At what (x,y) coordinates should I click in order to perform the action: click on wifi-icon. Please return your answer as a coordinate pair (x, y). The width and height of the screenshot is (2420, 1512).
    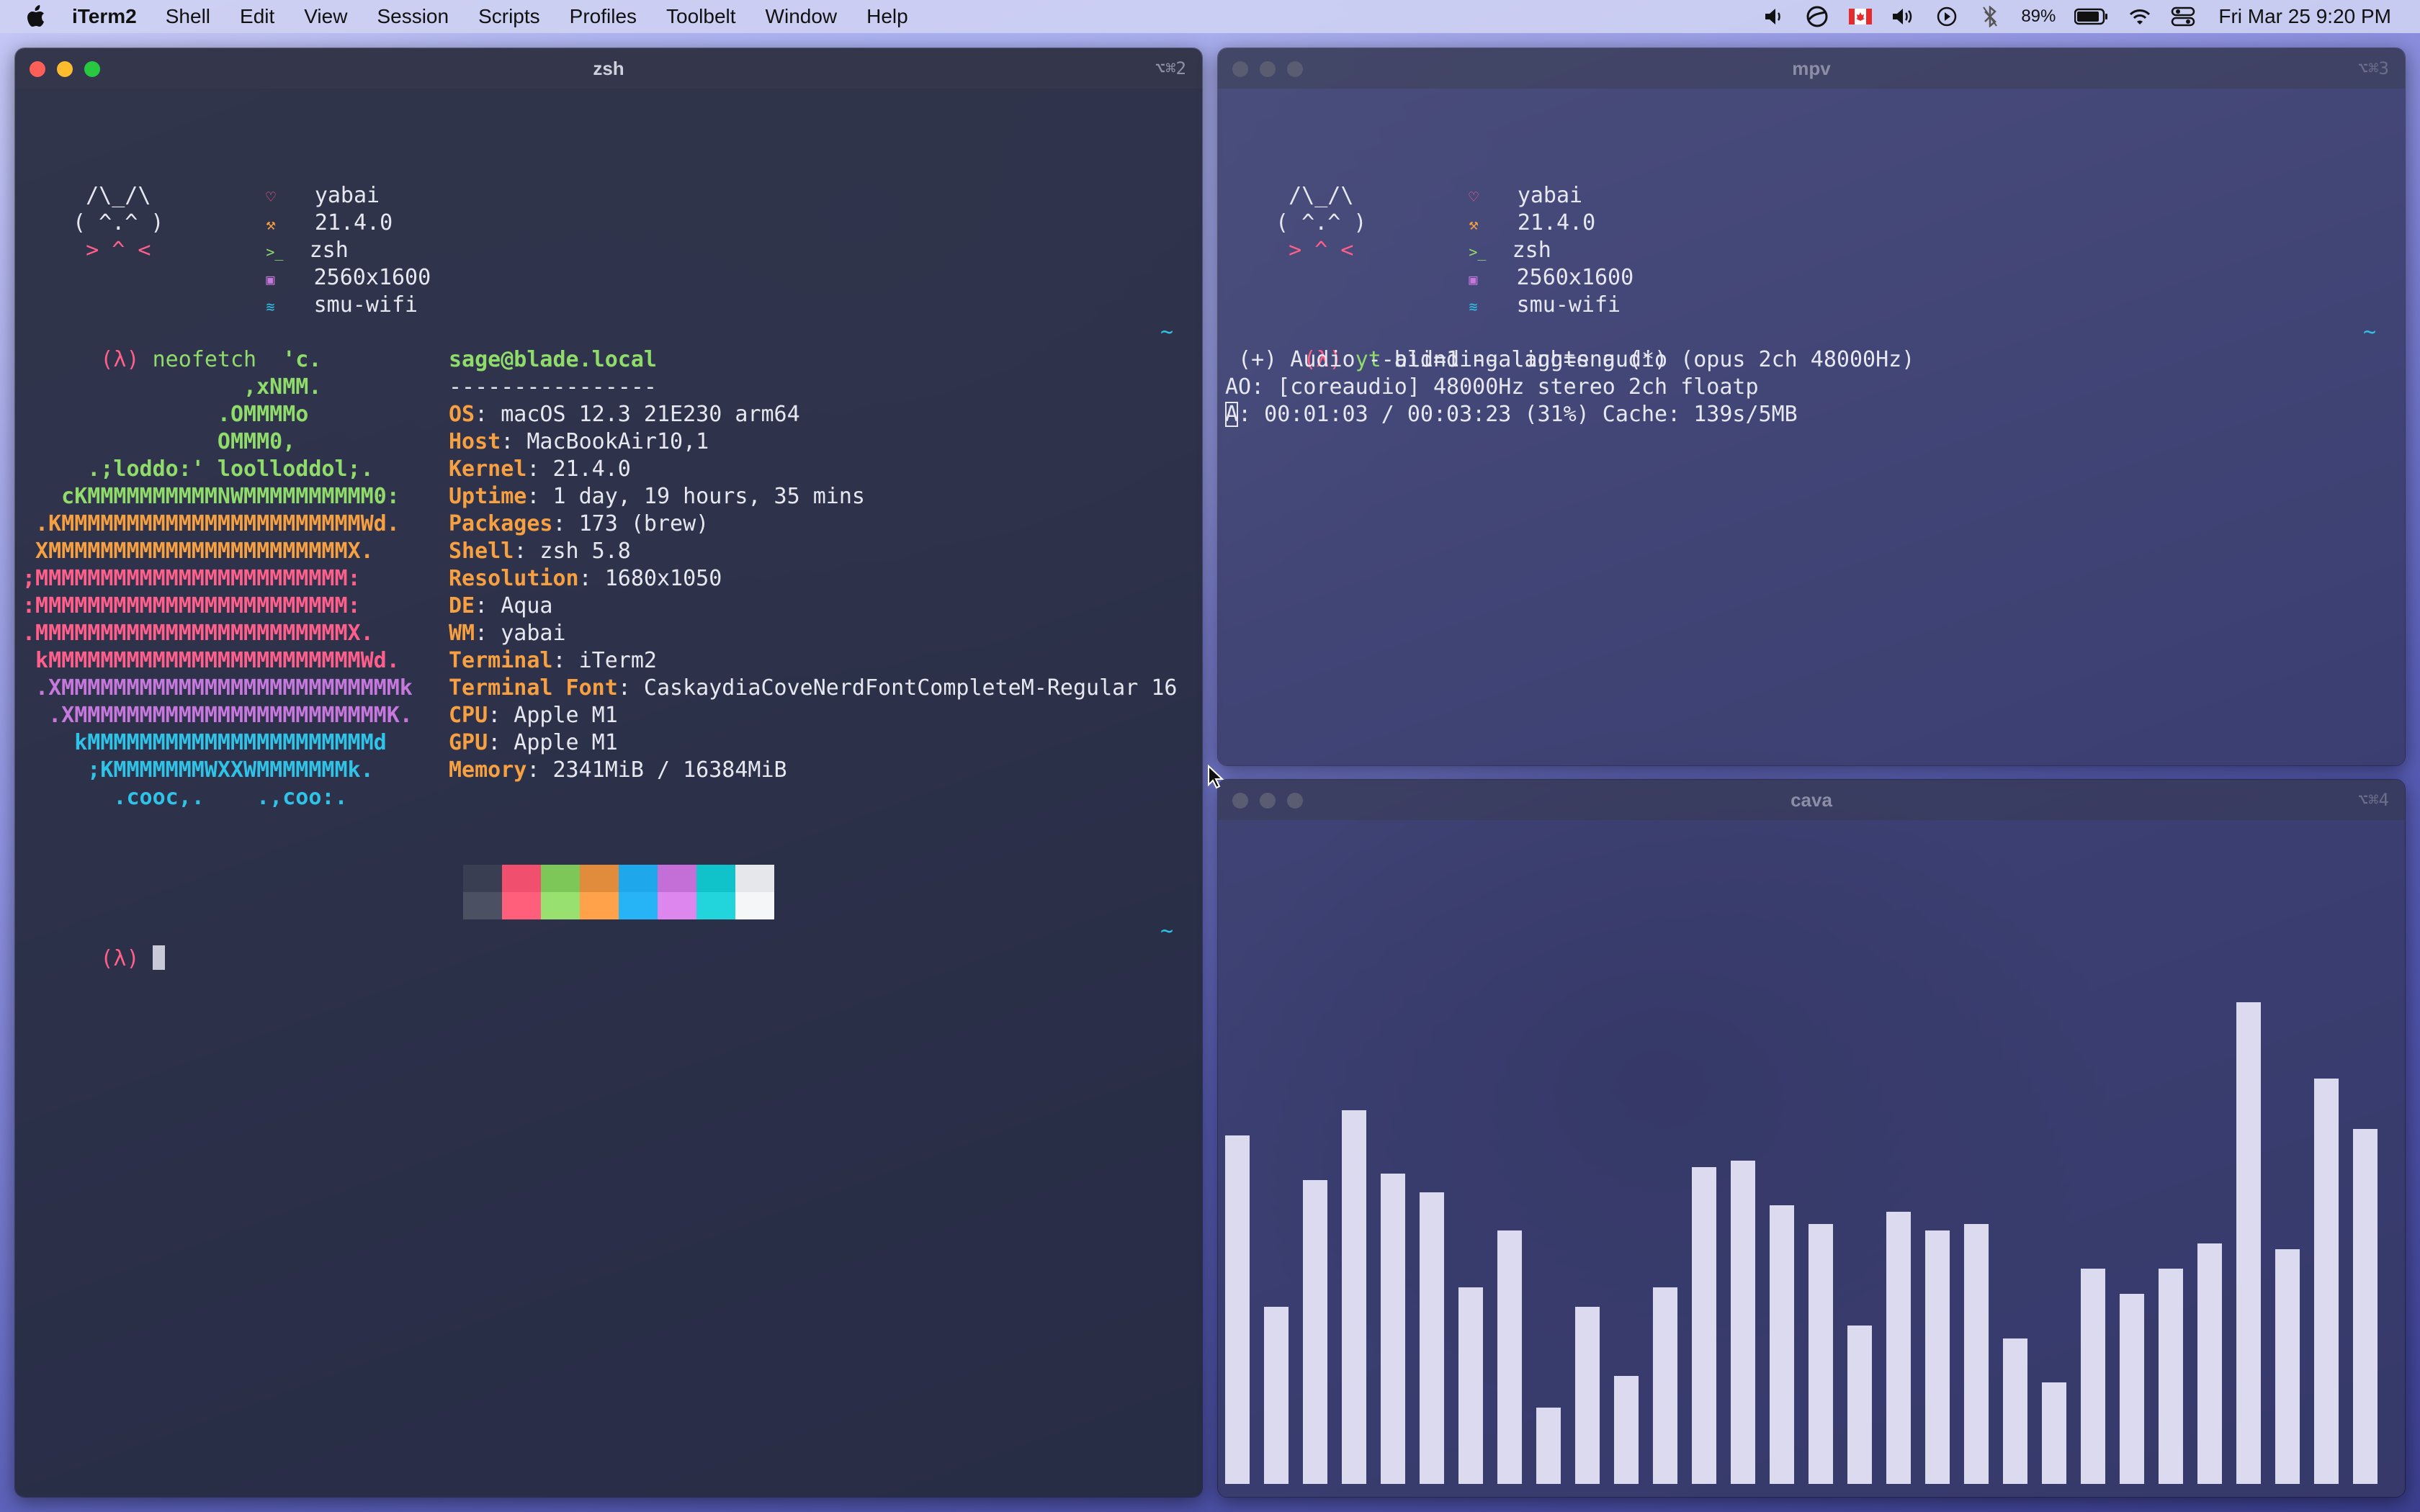
    Looking at the image, I should click on (2140, 16).